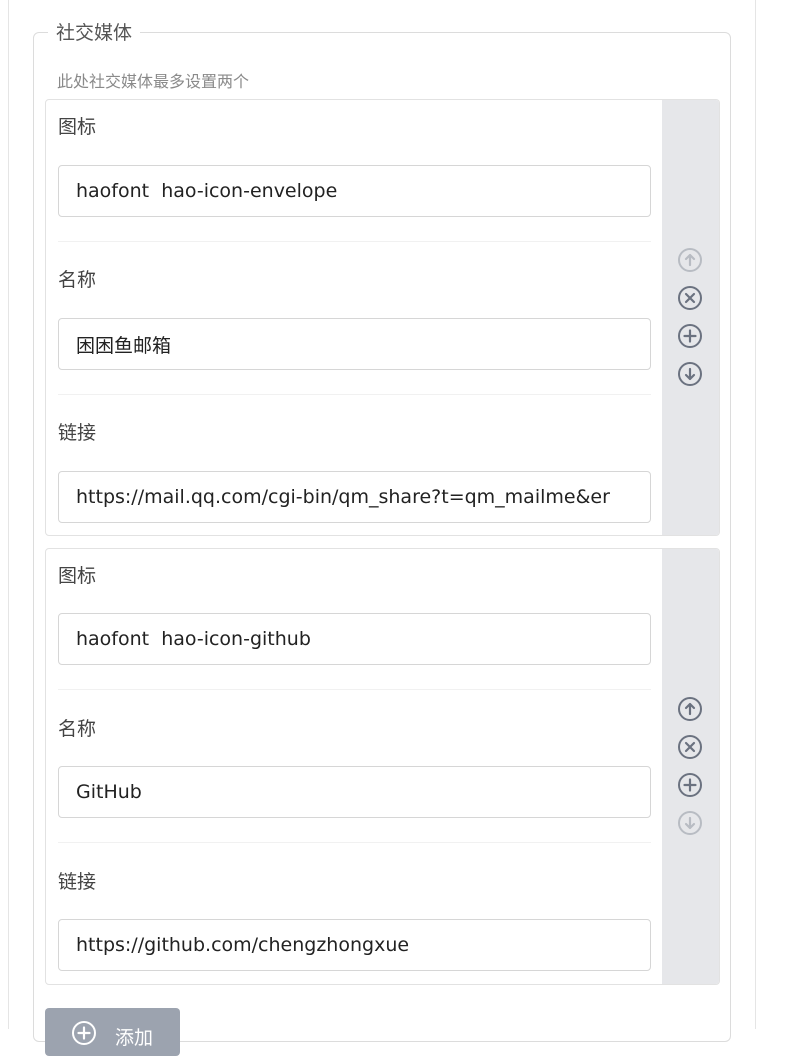 This screenshot has width=789, height=1058. What do you see at coordinates (134, 1038) in the screenshot?
I see `add-button-label: 添加` at bounding box center [134, 1038].